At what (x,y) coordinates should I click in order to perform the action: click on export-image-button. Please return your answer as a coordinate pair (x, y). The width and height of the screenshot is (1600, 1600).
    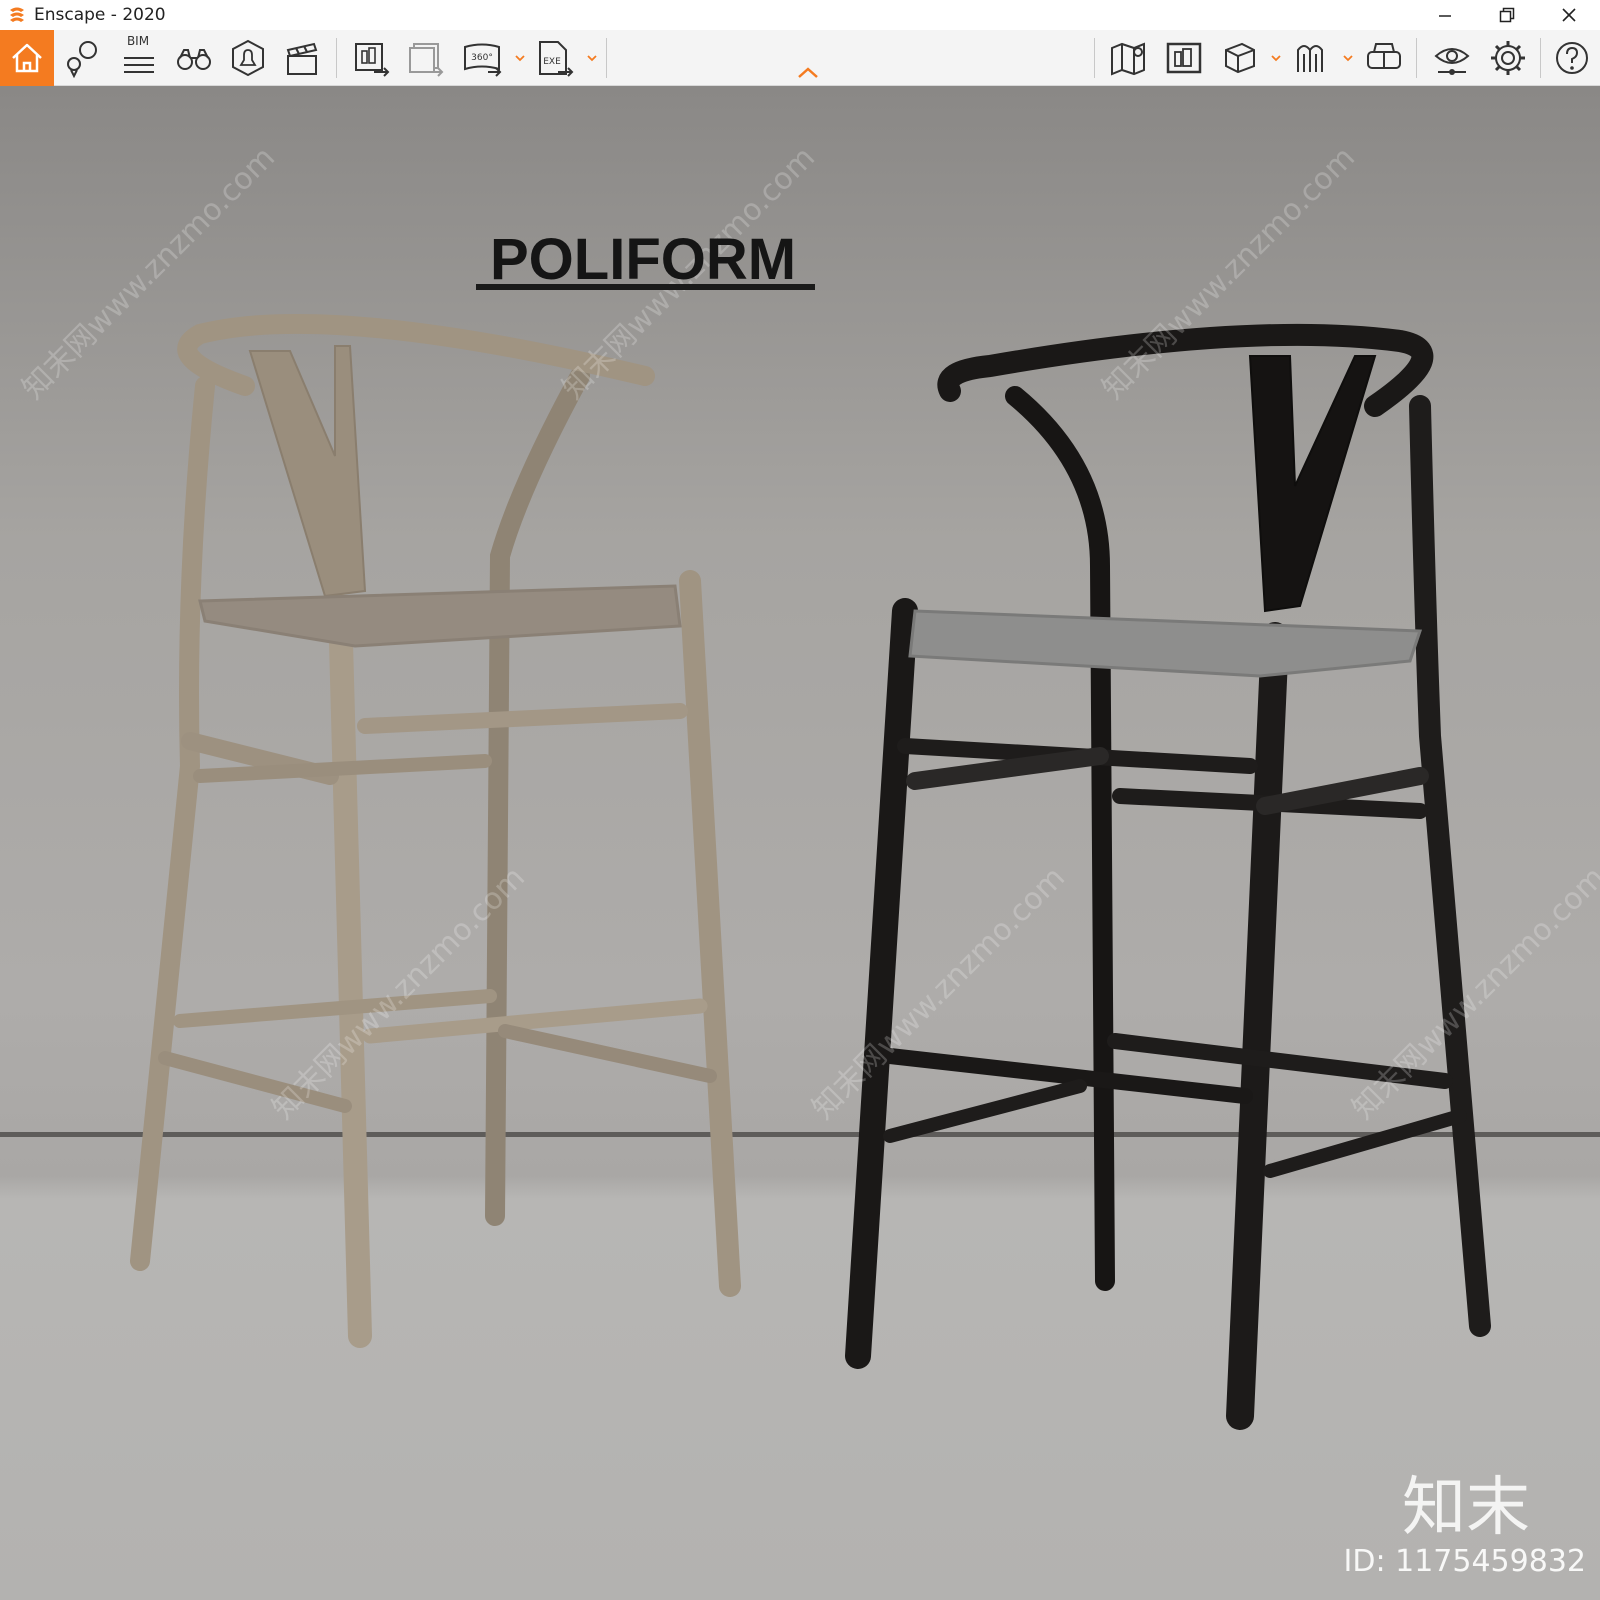
    Looking at the image, I should click on (372, 58).